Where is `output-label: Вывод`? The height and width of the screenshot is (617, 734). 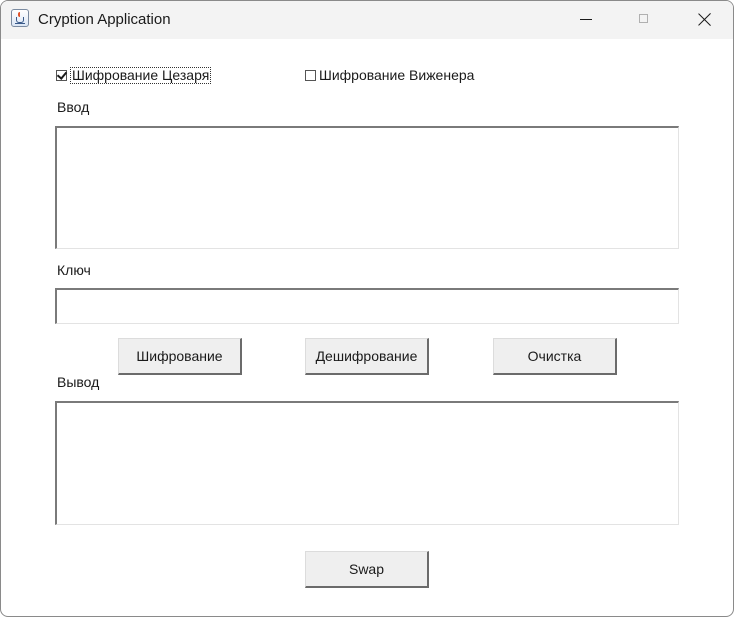 output-label: Вывод is located at coordinates (78, 382).